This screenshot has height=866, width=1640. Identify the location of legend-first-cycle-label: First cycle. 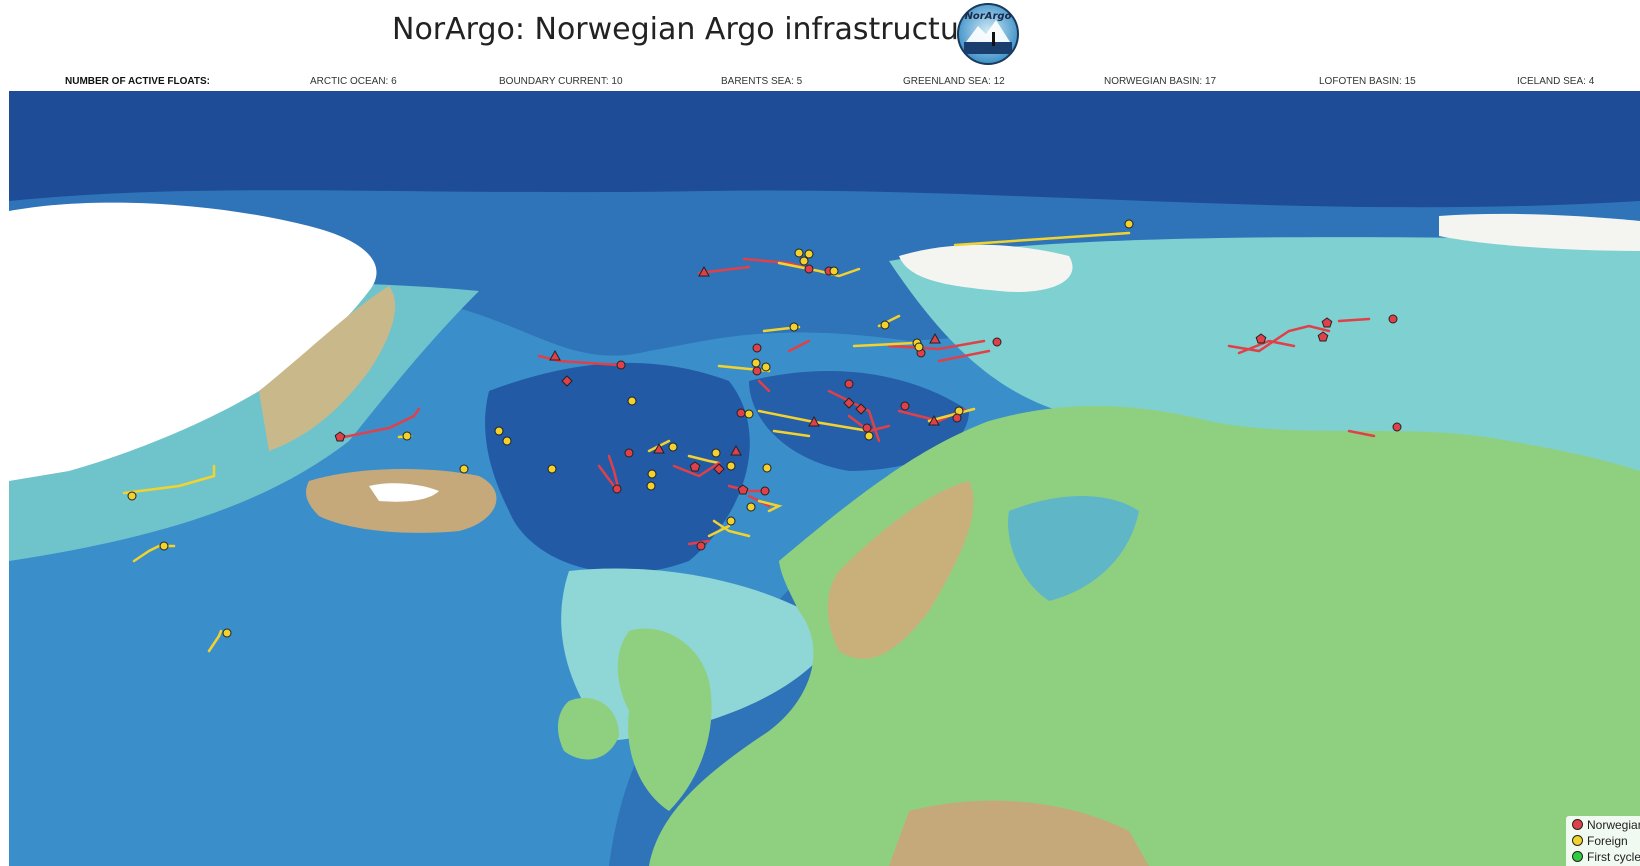
(1613, 857).